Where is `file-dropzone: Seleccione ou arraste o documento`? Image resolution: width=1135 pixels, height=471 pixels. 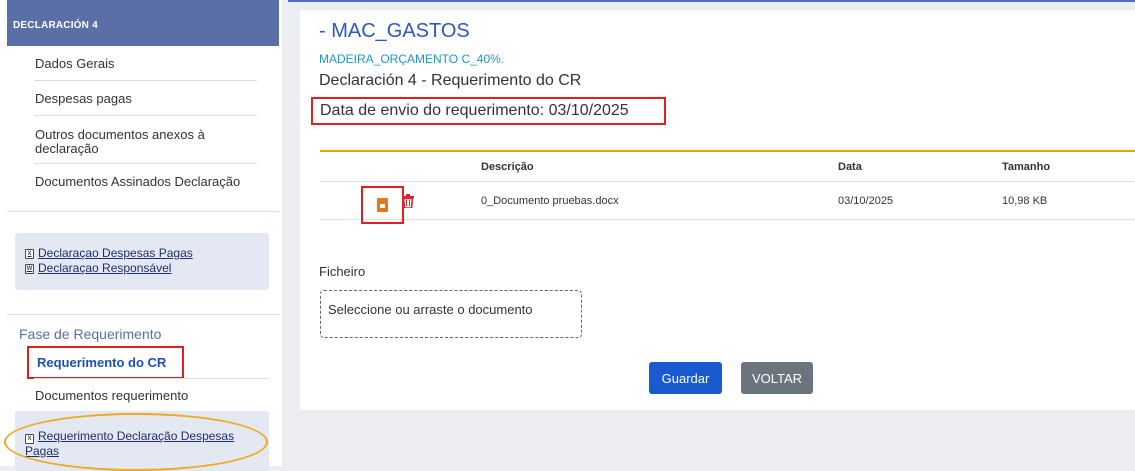
file-dropzone: Seleccione ou arraste o documento is located at coordinates (451, 314).